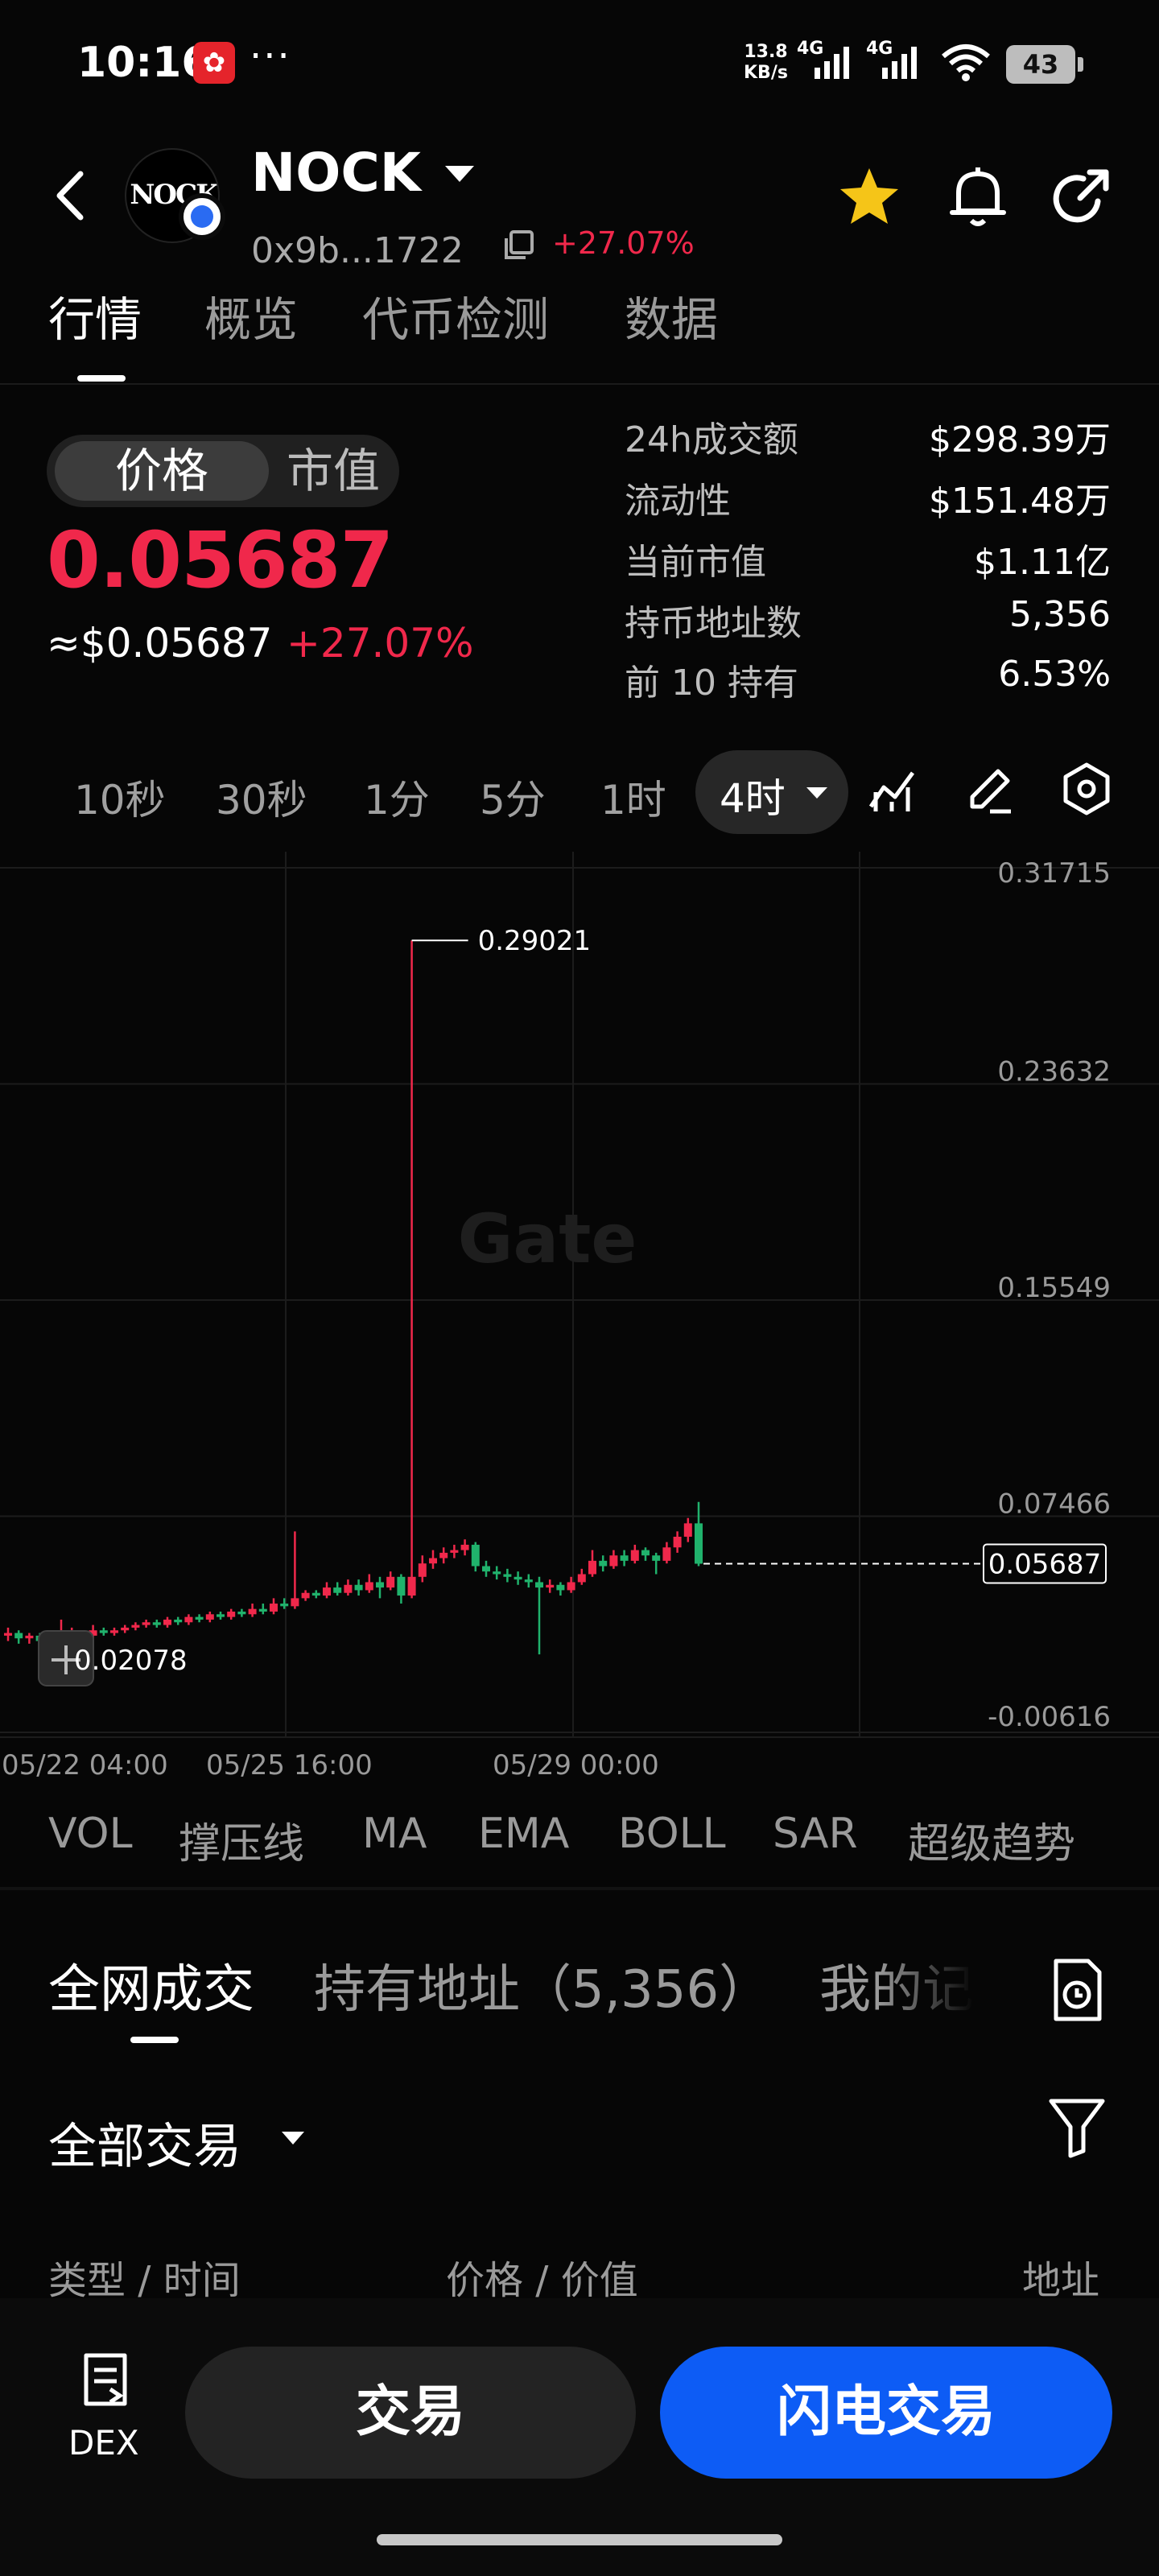 This screenshot has width=1159, height=2576. I want to click on interval-30s: 30秒, so click(261, 797).